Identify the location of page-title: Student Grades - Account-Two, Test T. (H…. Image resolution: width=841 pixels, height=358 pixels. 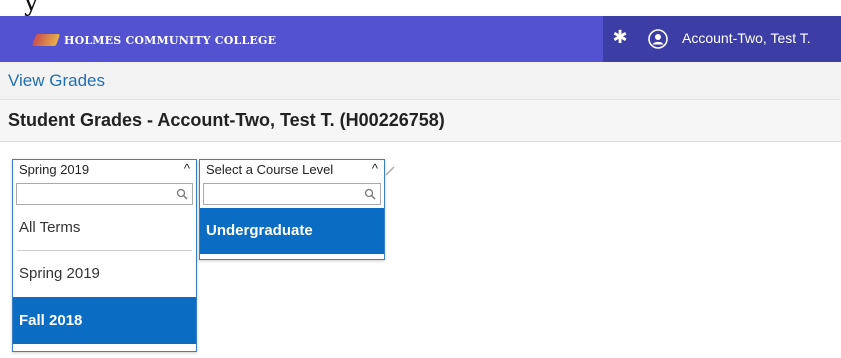
(226, 120).